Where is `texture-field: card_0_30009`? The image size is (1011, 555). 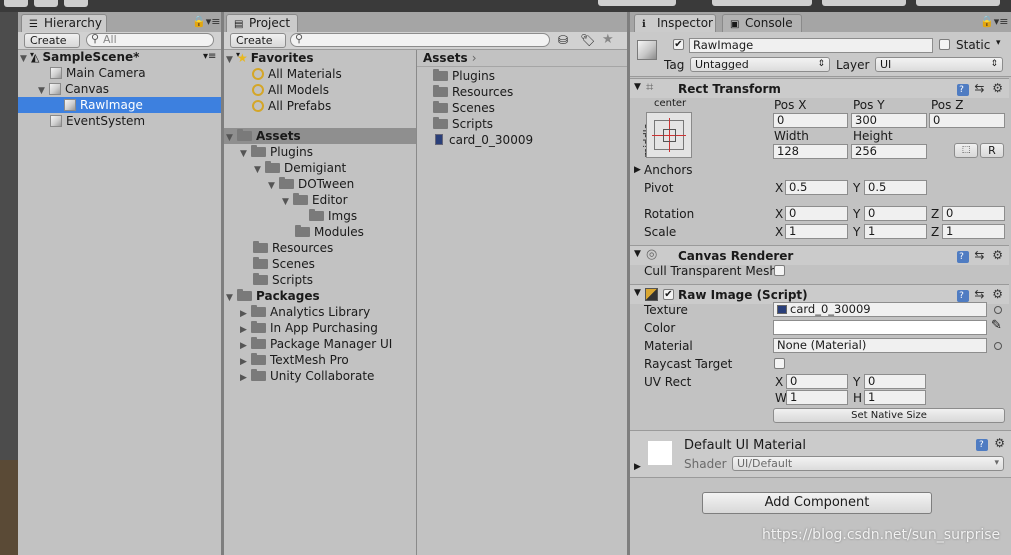
texture-field: card_0_30009 is located at coordinates (880, 309).